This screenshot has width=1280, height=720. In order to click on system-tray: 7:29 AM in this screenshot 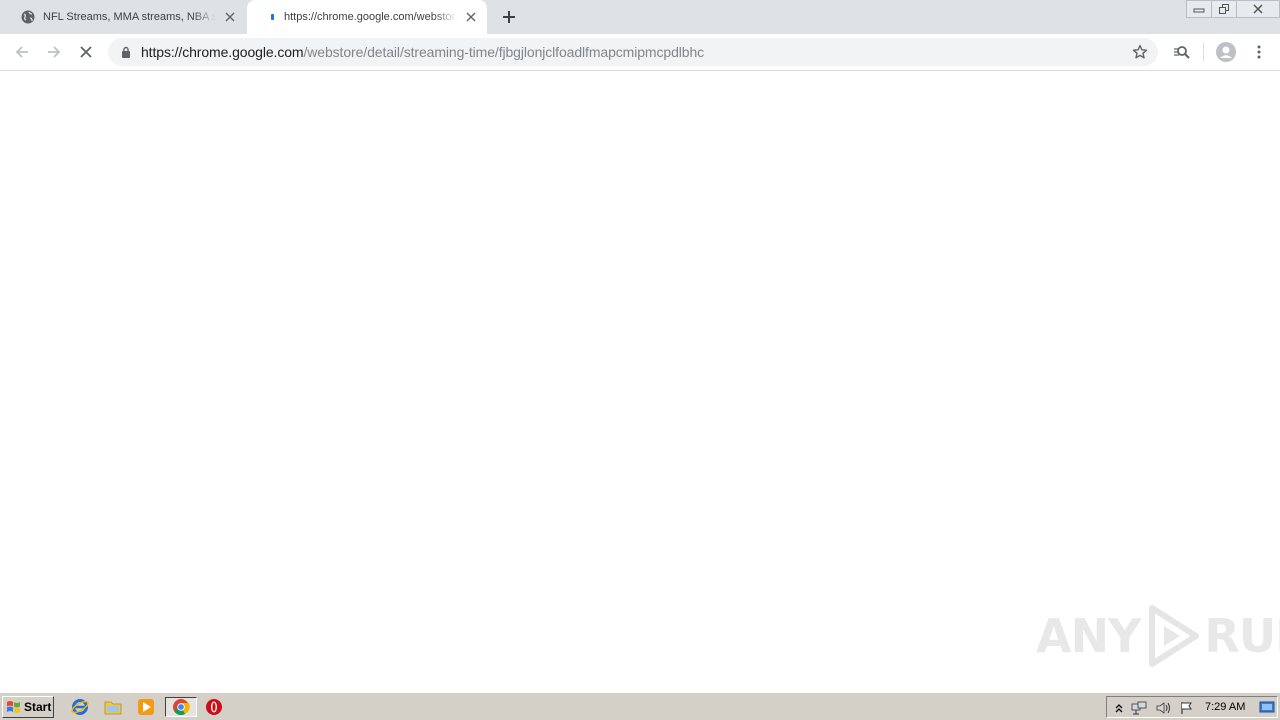, I will do `click(1192, 707)`.